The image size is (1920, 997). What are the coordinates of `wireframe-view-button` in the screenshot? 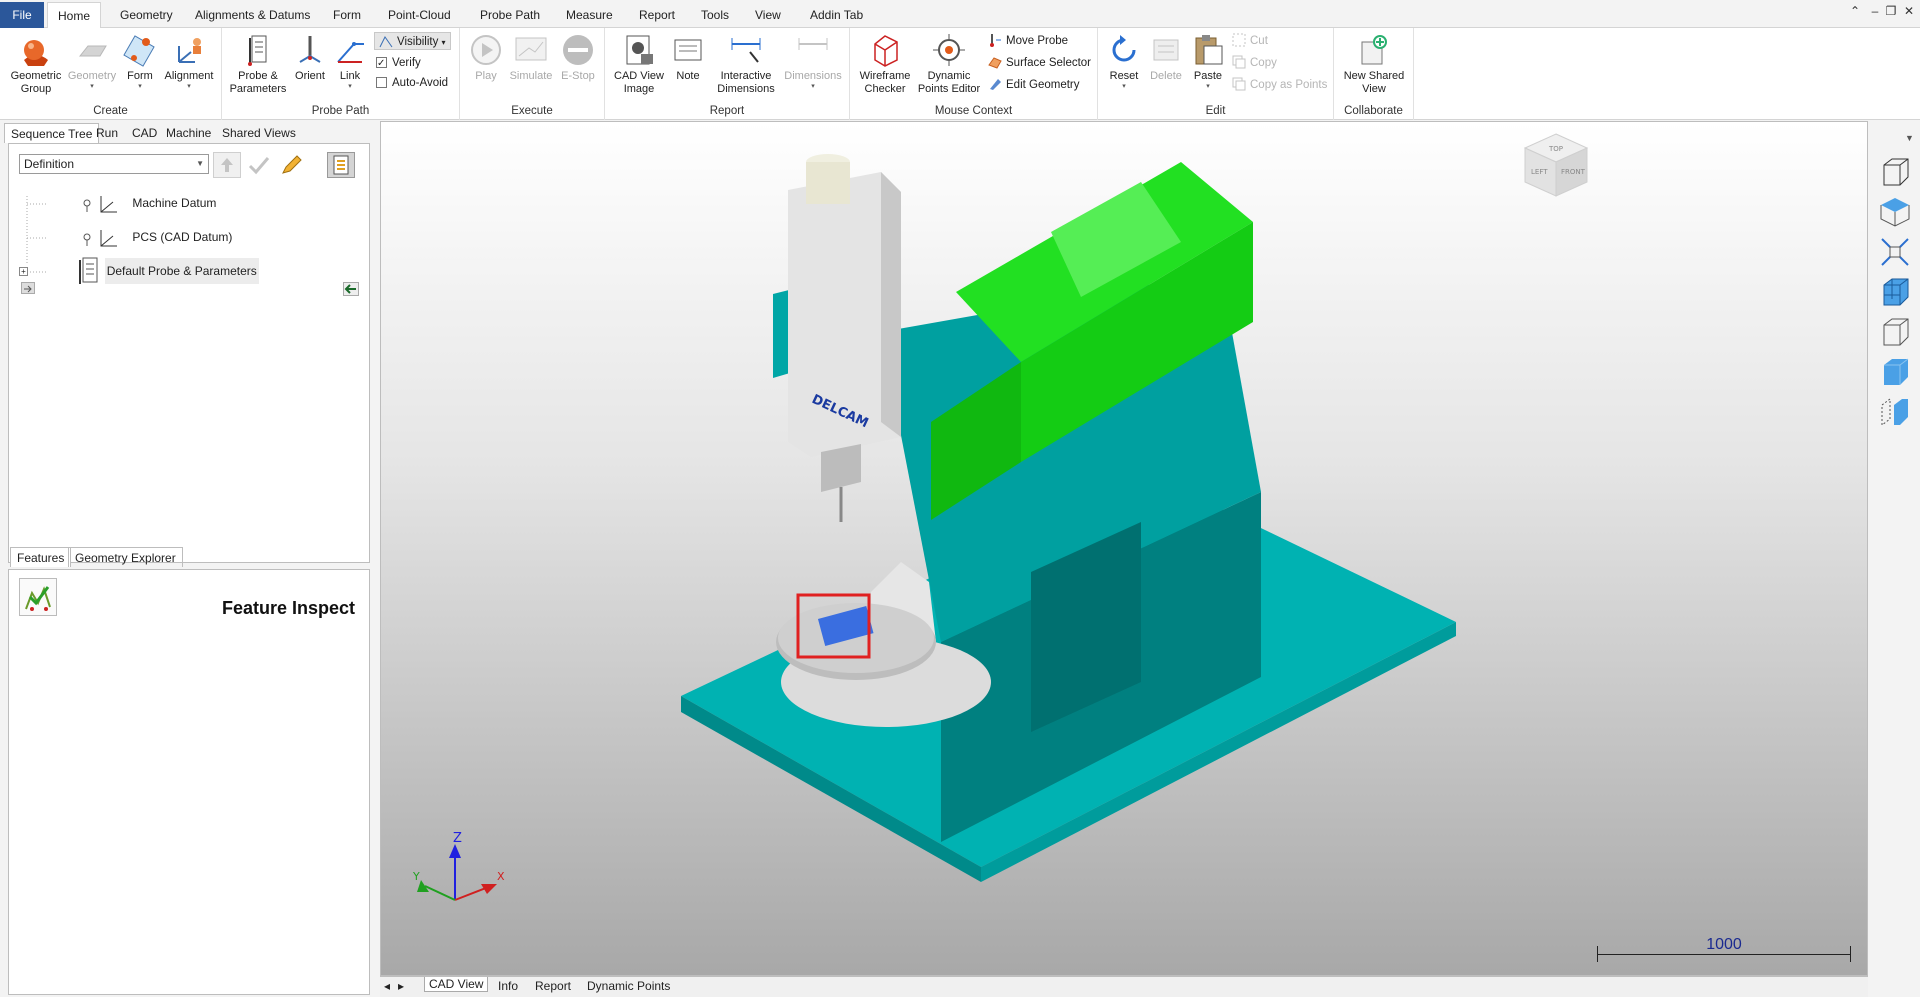 It's located at (1895, 332).